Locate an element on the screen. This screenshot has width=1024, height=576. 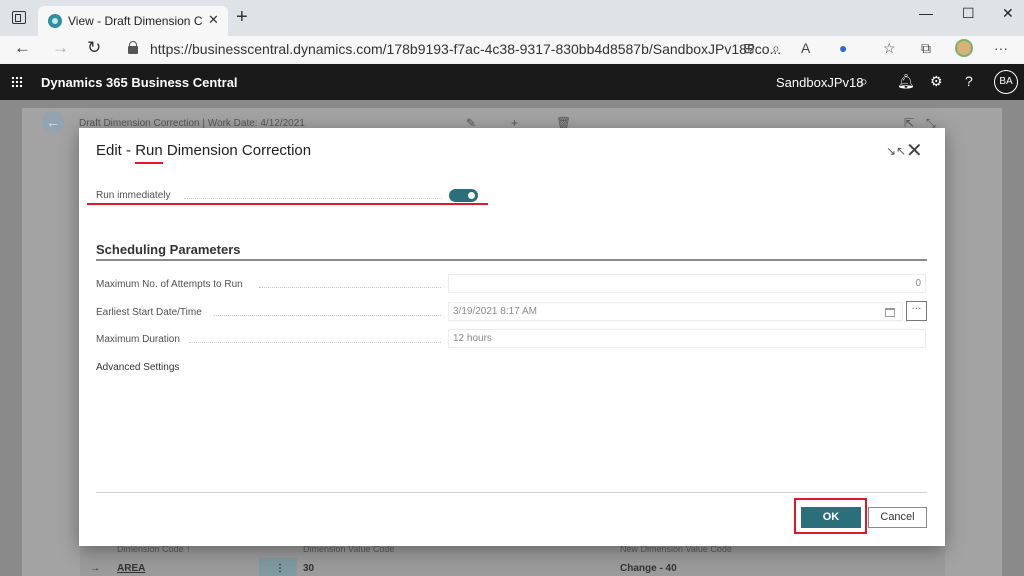
tab-title: View - Draft Dimension Correction is located at coordinates (135, 21).